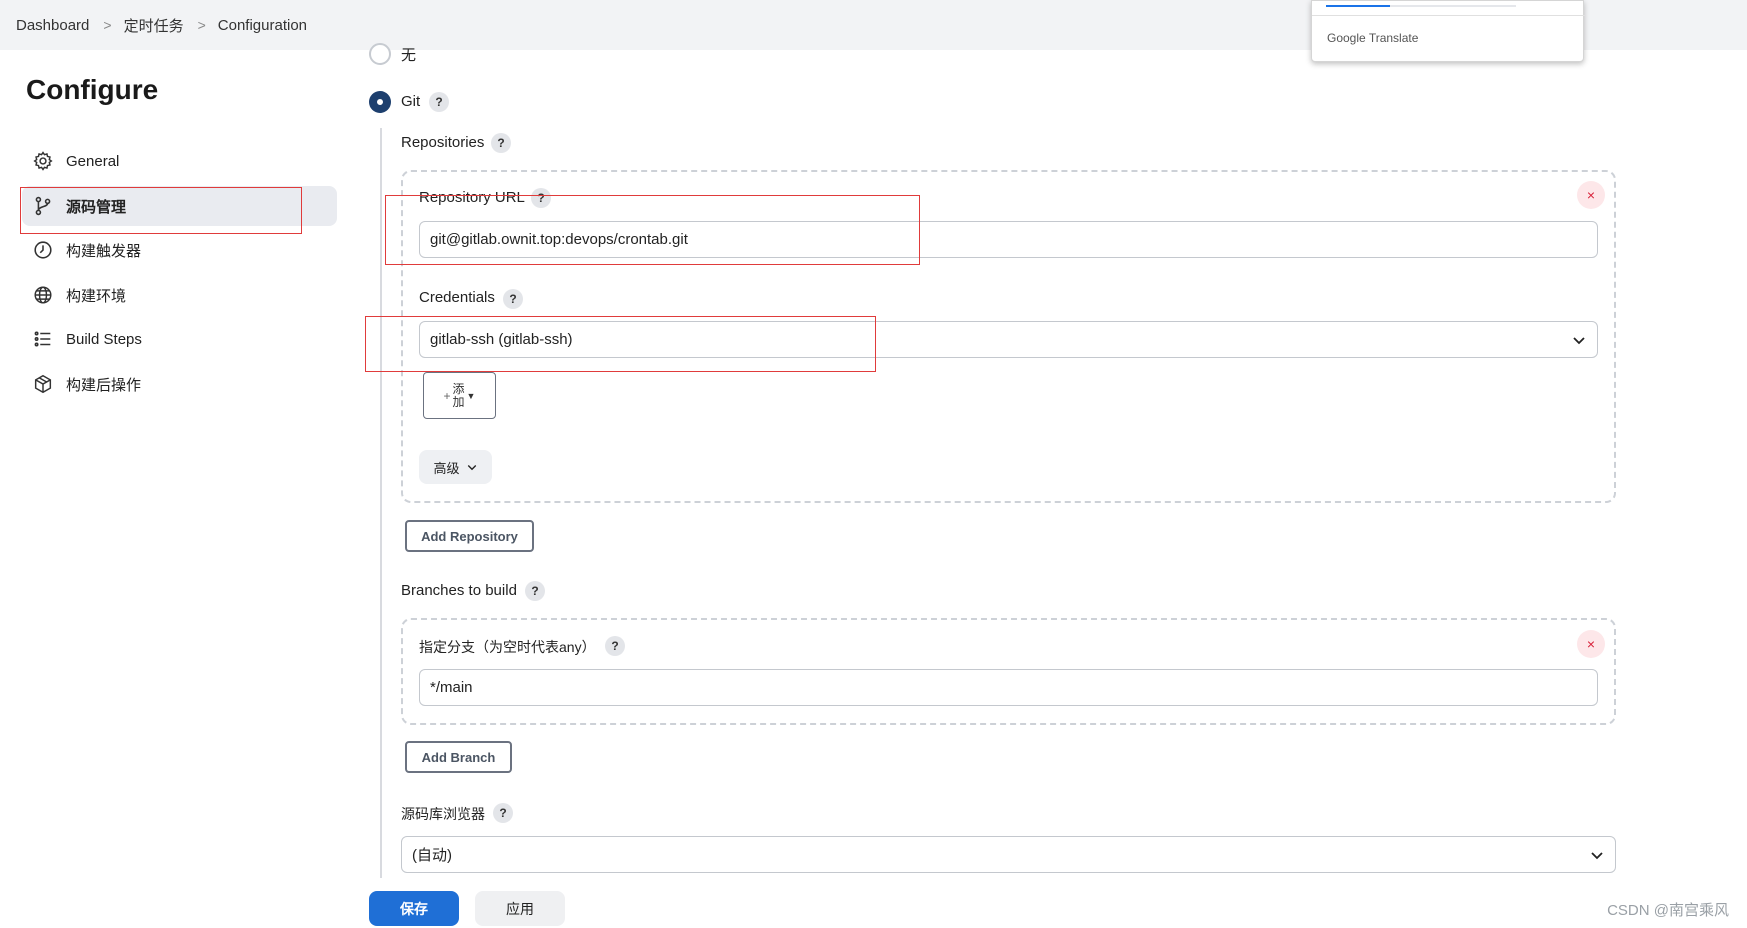 The height and width of the screenshot is (928, 1747). I want to click on plus-icon: +, so click(447, 395).